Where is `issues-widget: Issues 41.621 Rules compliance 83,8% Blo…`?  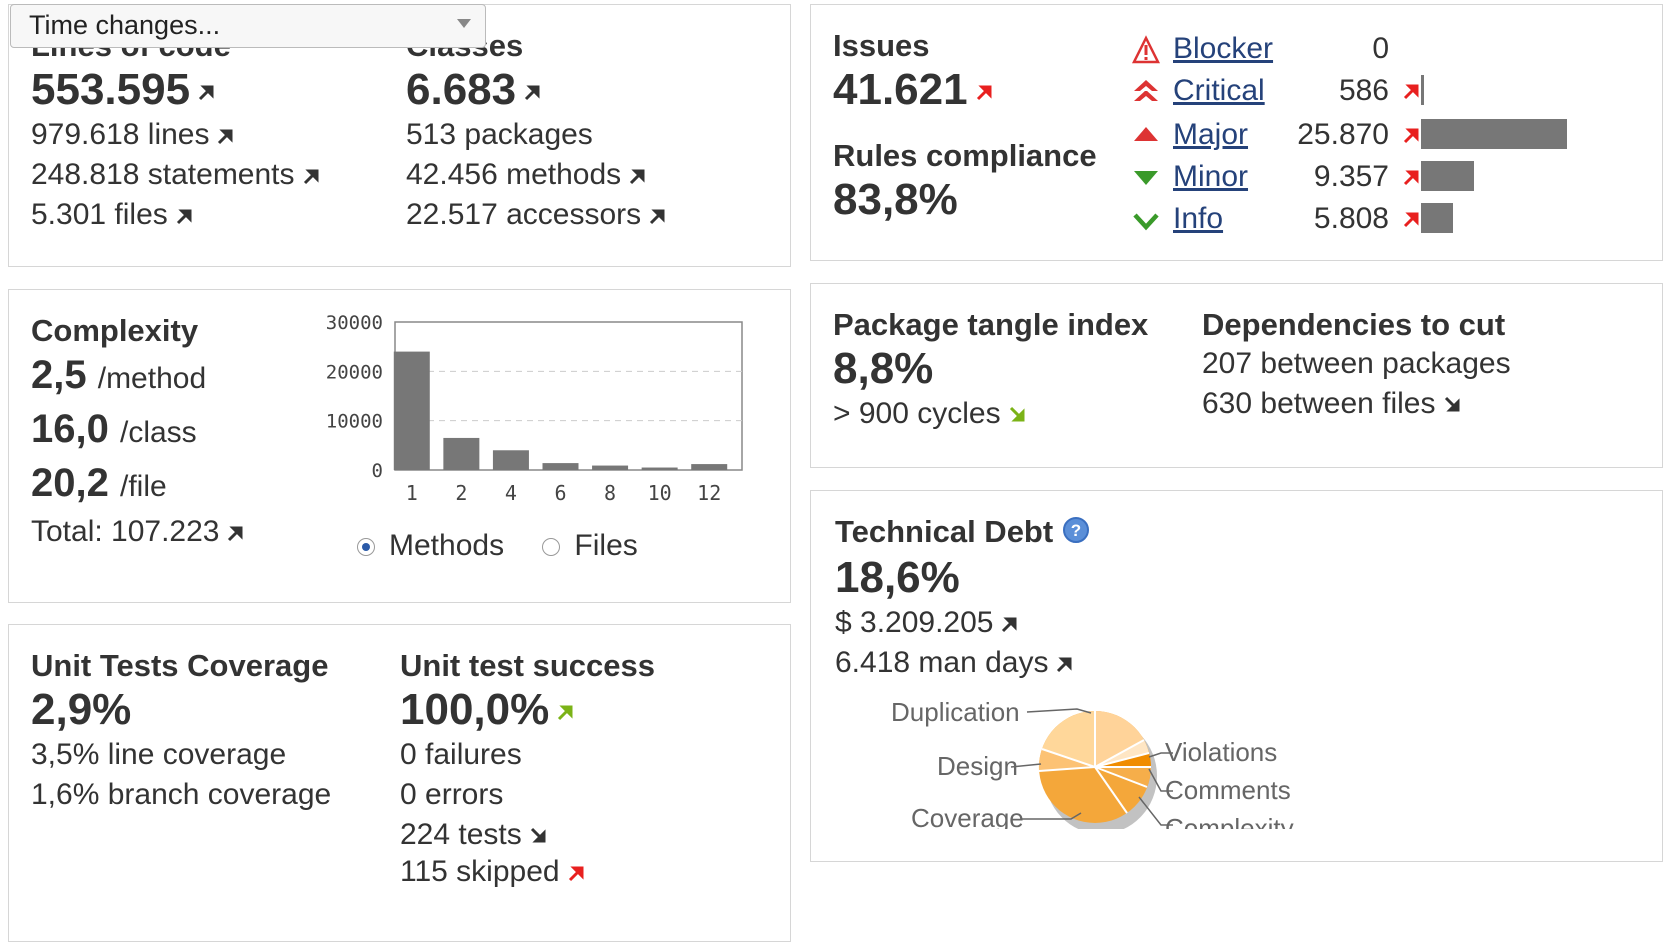
issues-widget: Issues 41.621 Rules compliance 83,8% Blo… is located at coordinates (1236, 132).